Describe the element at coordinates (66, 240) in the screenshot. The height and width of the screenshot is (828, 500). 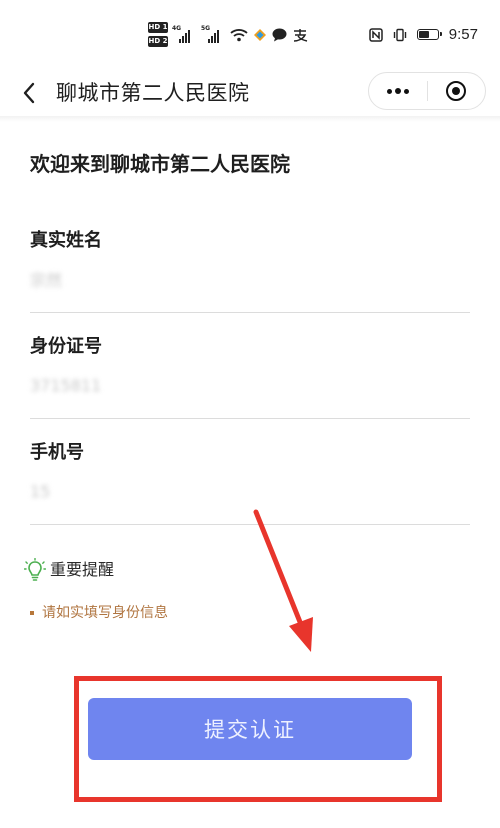
I see `name-label: 真实姓名` at that location.